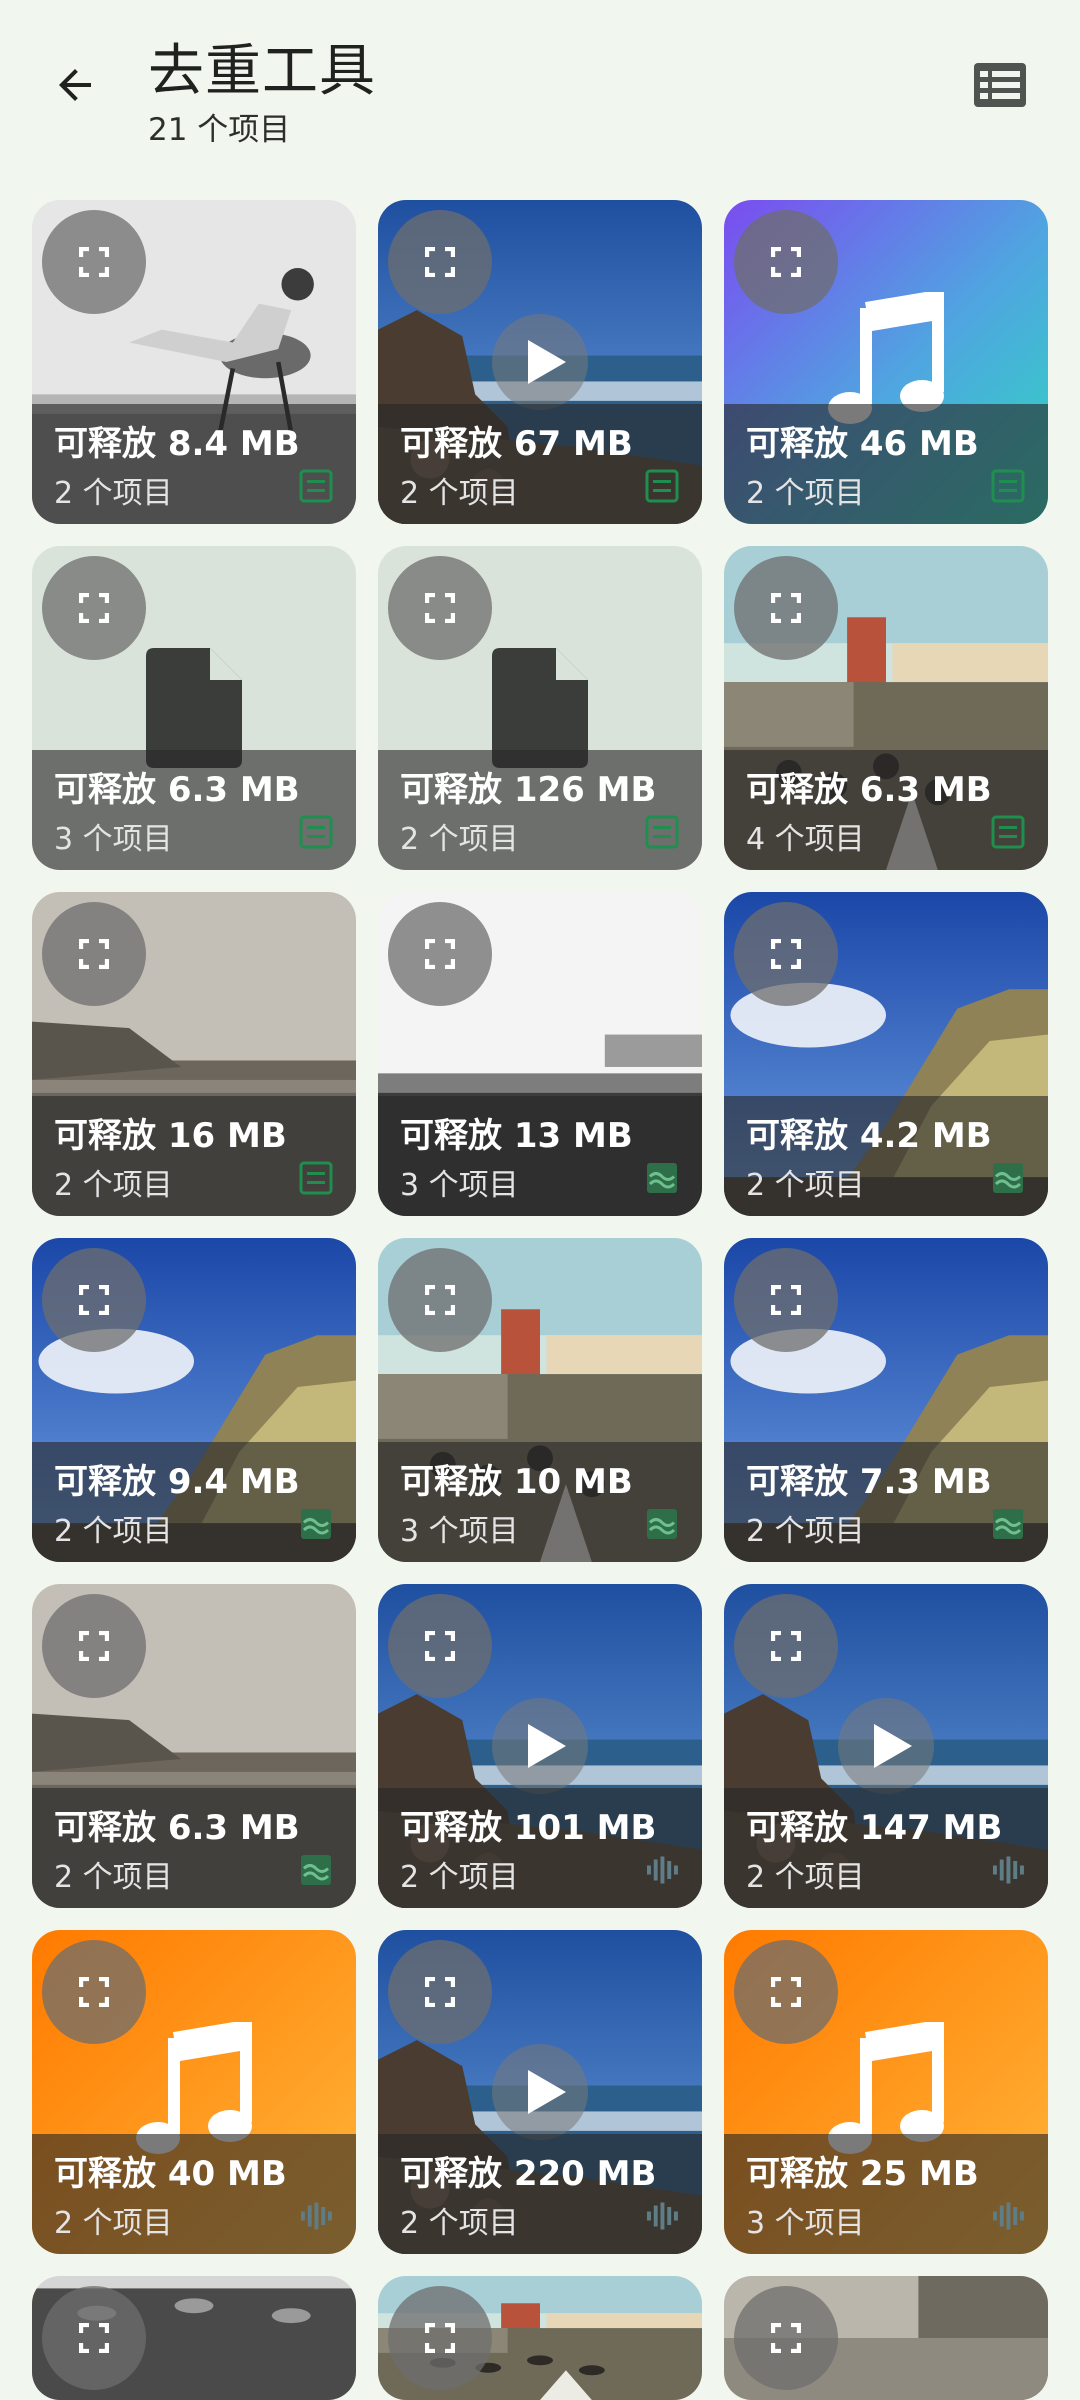 The width and height of the screenshot is (1080, 2400). I want to click on duplicate-group-tile: 可释放 147 MB 2 个项目, so click(886, 1746).